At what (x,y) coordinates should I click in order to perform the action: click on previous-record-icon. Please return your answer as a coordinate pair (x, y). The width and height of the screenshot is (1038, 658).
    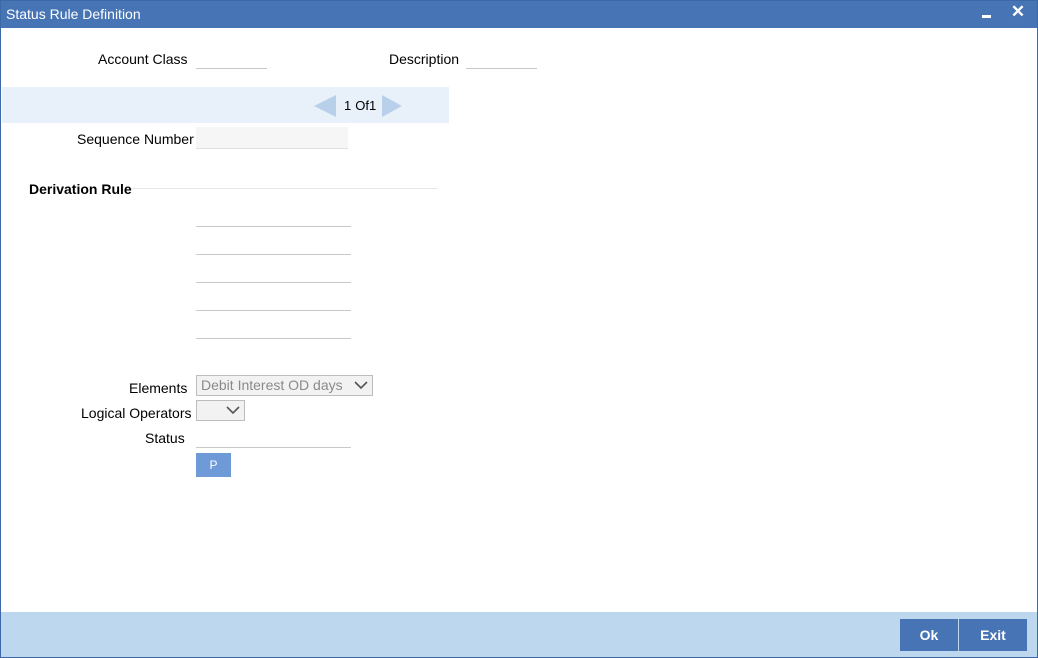
    Looking at the image, I should click on (325, 106).